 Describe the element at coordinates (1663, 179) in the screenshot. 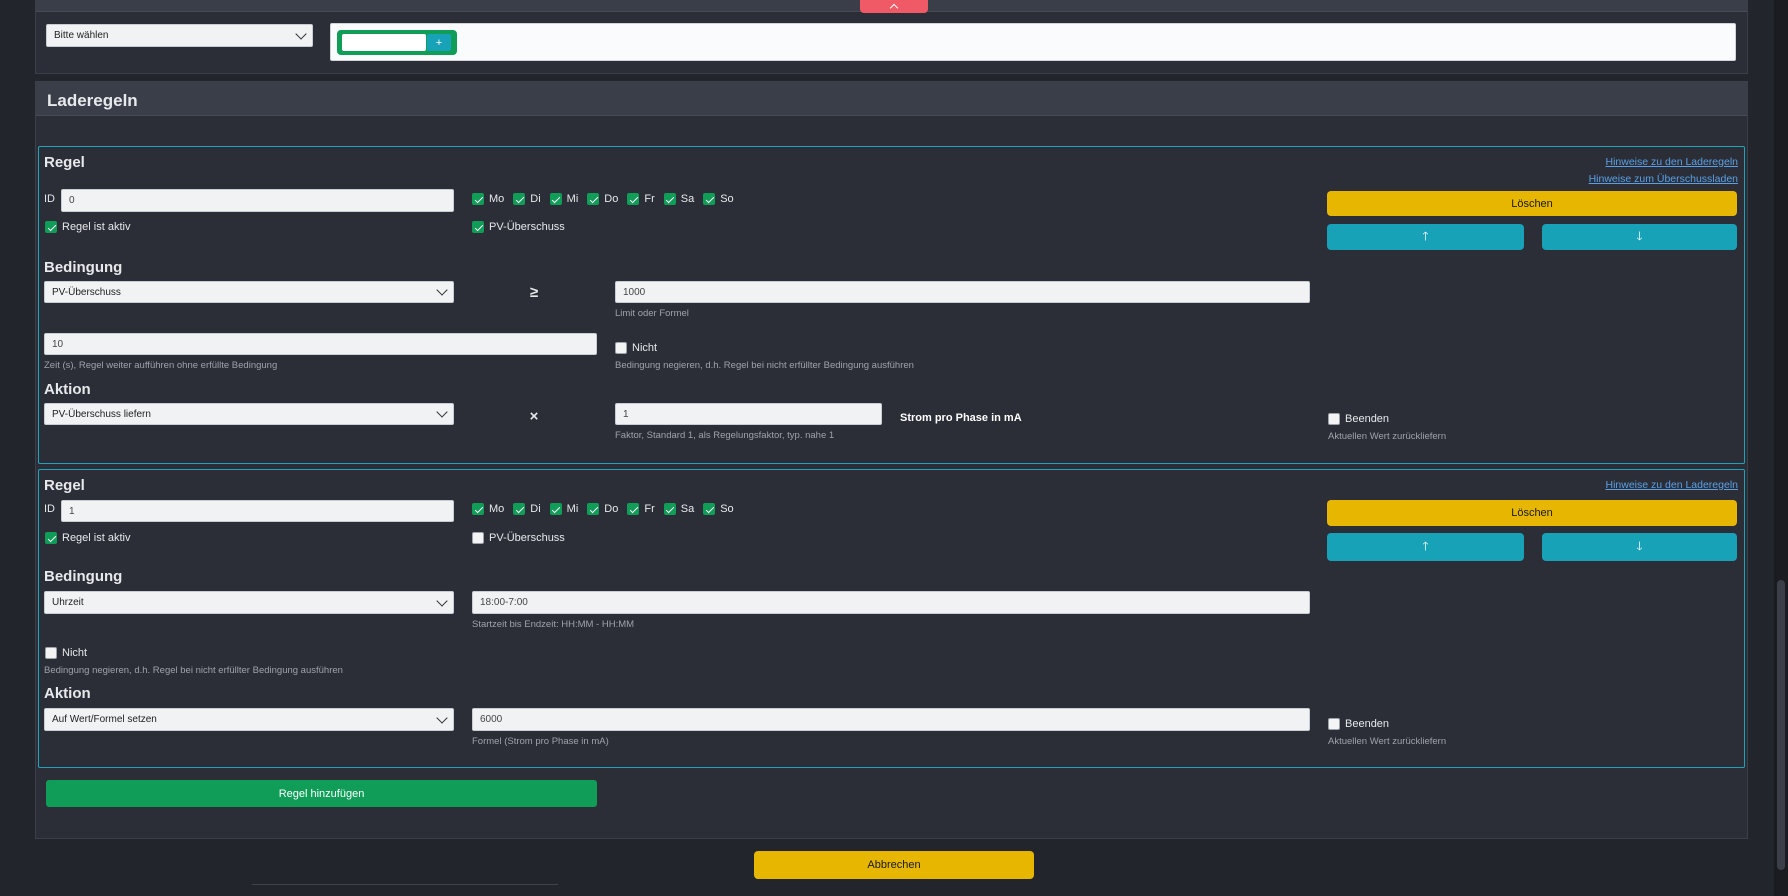

I see `rule1-link-surplus: Hinweise zum Überschussladen` at that location.